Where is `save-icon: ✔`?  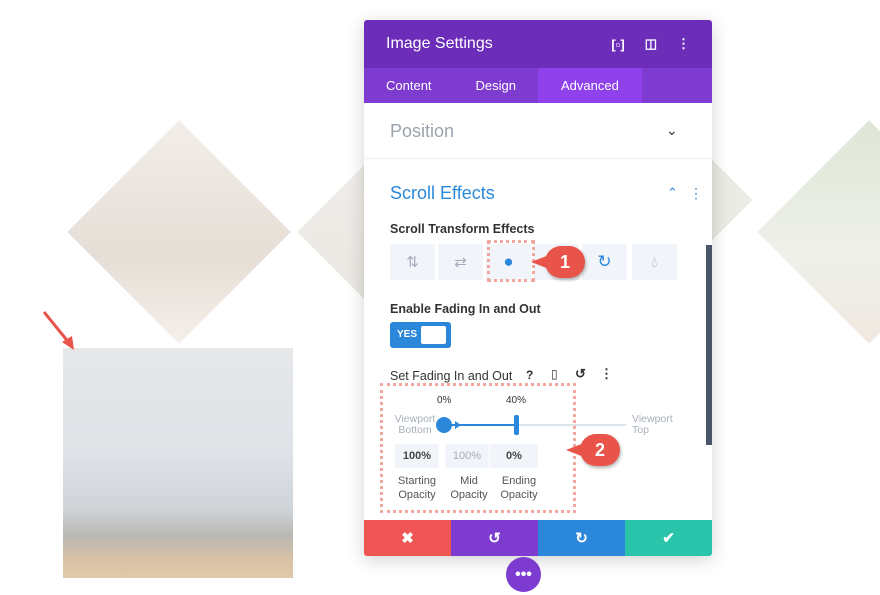 save-icon: ✔ is located at coordinates (668, 538).